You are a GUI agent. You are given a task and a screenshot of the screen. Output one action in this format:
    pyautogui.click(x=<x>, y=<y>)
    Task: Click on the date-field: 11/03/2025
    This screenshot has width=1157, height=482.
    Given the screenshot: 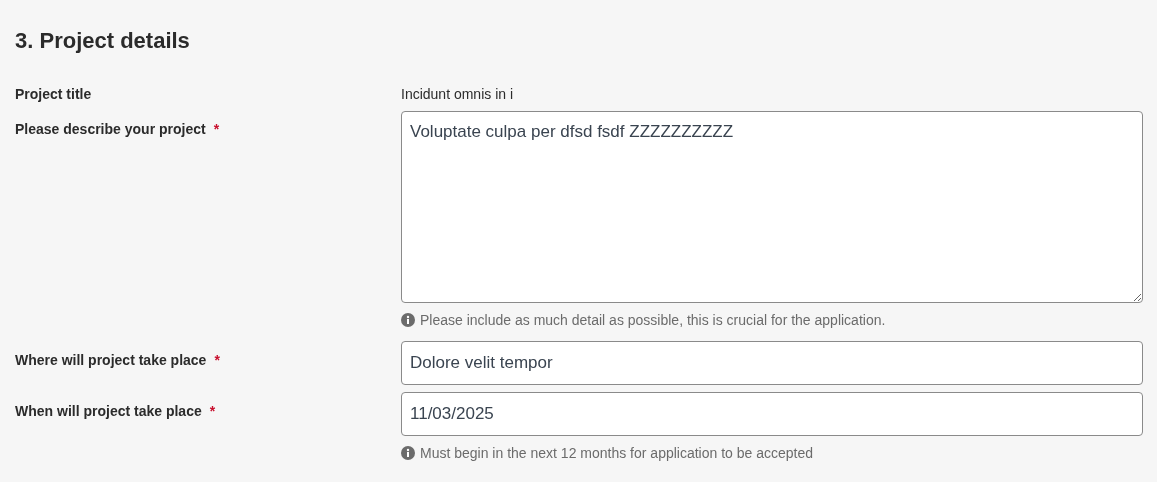 What is the action you would take?
    pyautogui.click(x=772, y=414)
    